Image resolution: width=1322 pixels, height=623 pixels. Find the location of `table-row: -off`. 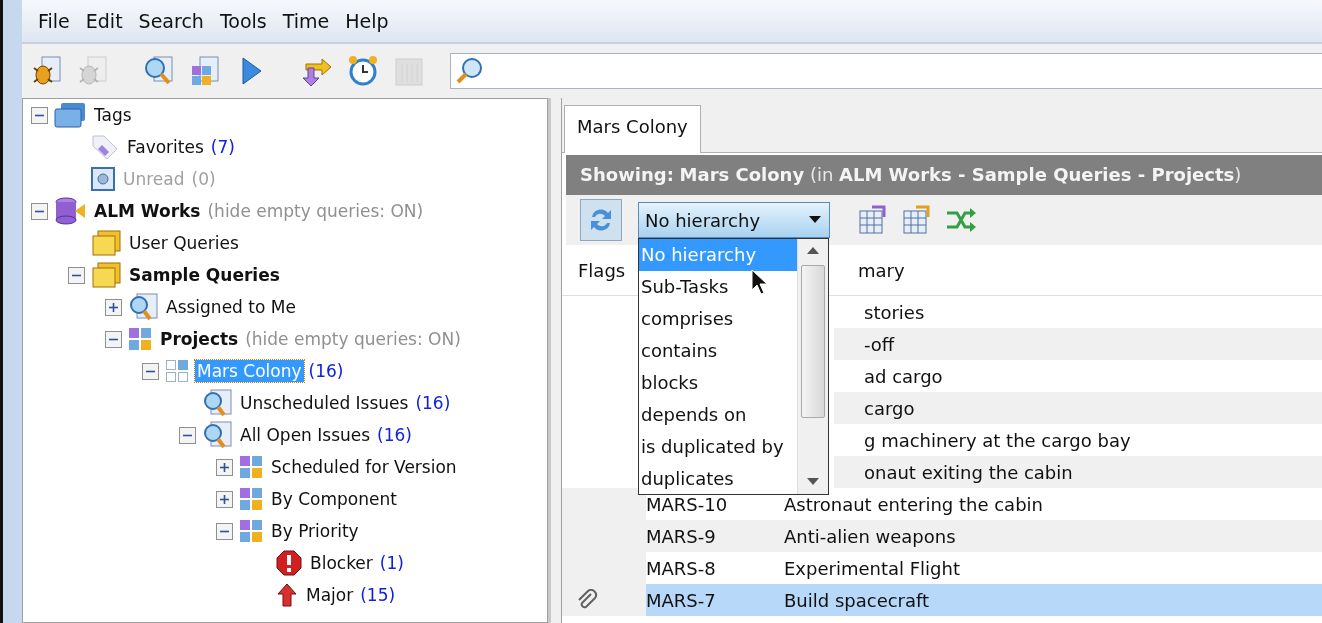

table-row: -off is located at coordinates (1078, 344).